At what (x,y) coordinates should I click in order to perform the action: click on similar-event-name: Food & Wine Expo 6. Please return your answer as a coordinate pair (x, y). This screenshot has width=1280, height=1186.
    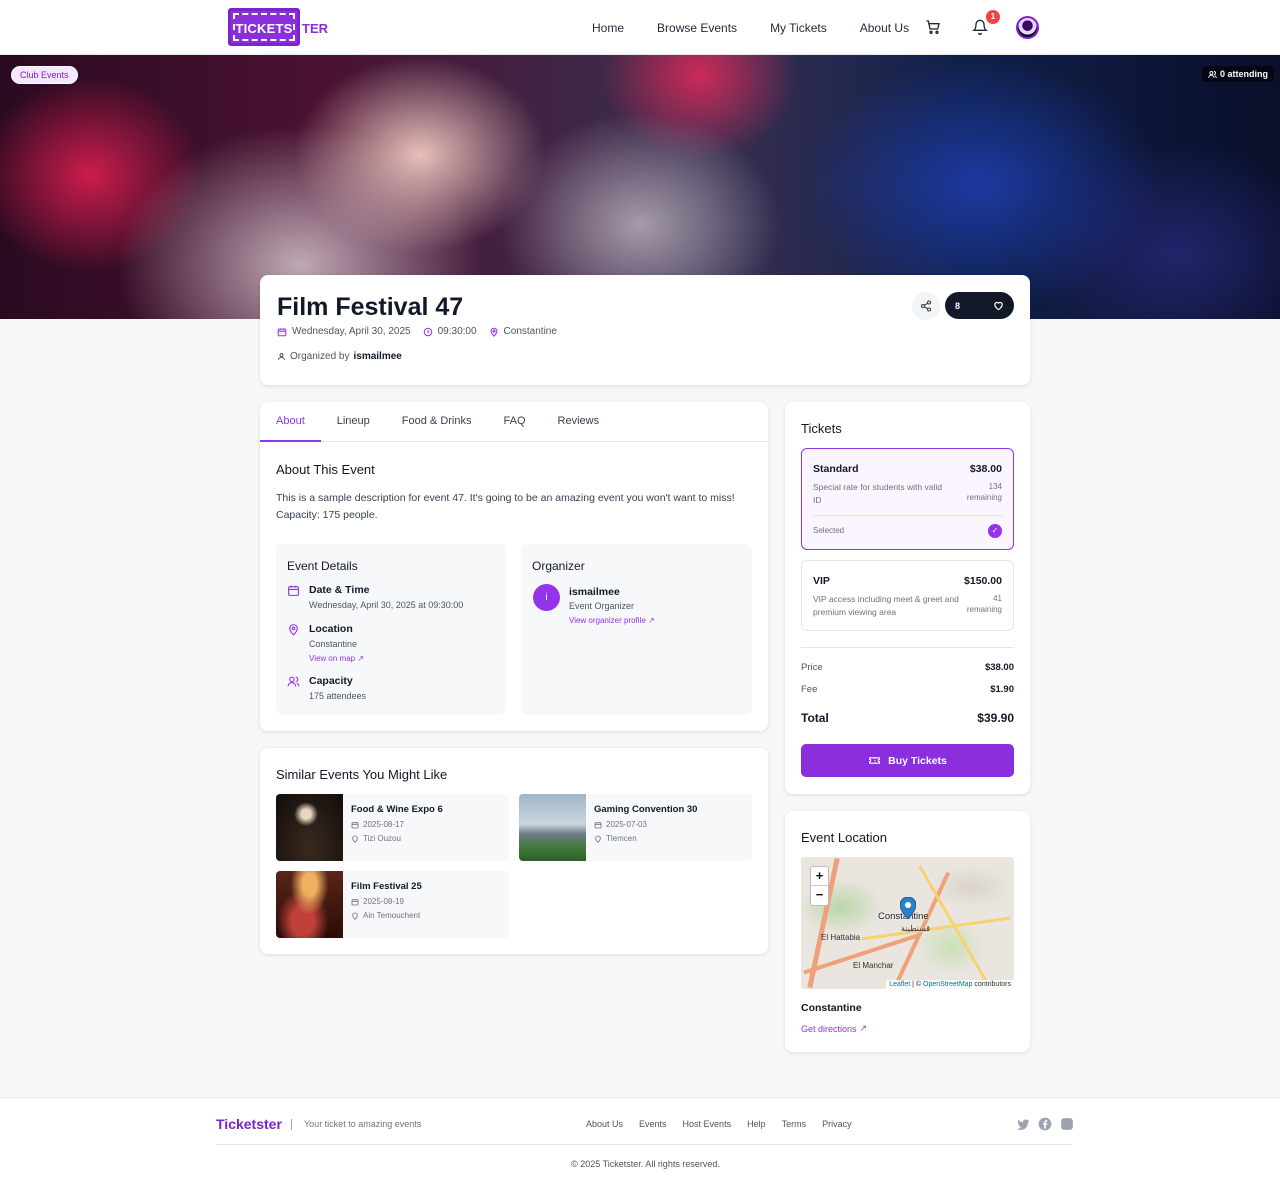
    Looking at the image, I should click on (397, 809).